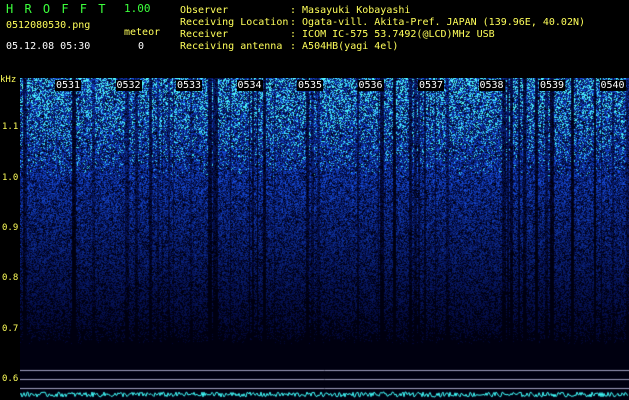 Image resolution: width=629 pixels, height=400 pixels. I want to click on info-value-antenna: : A504HB(yagi 4el), so click(344, 46).